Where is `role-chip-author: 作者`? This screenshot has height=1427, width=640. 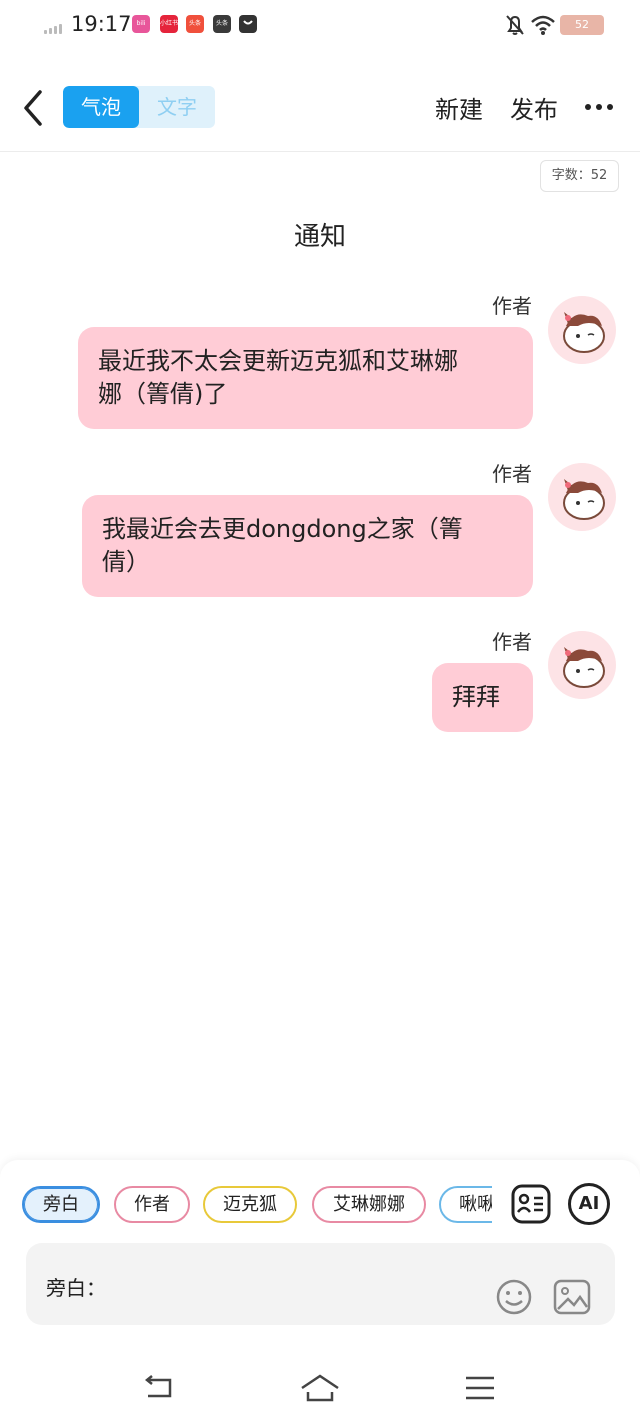
role-chip-author: 作者 is located at coordinates (152, 1204).